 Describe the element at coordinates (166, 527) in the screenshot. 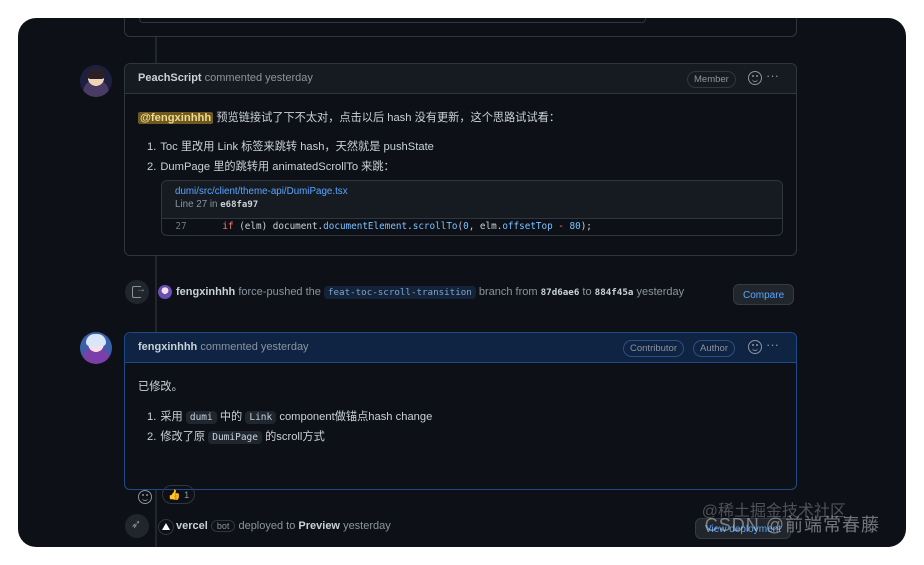

I see `vercel-logo-icon` at that location.